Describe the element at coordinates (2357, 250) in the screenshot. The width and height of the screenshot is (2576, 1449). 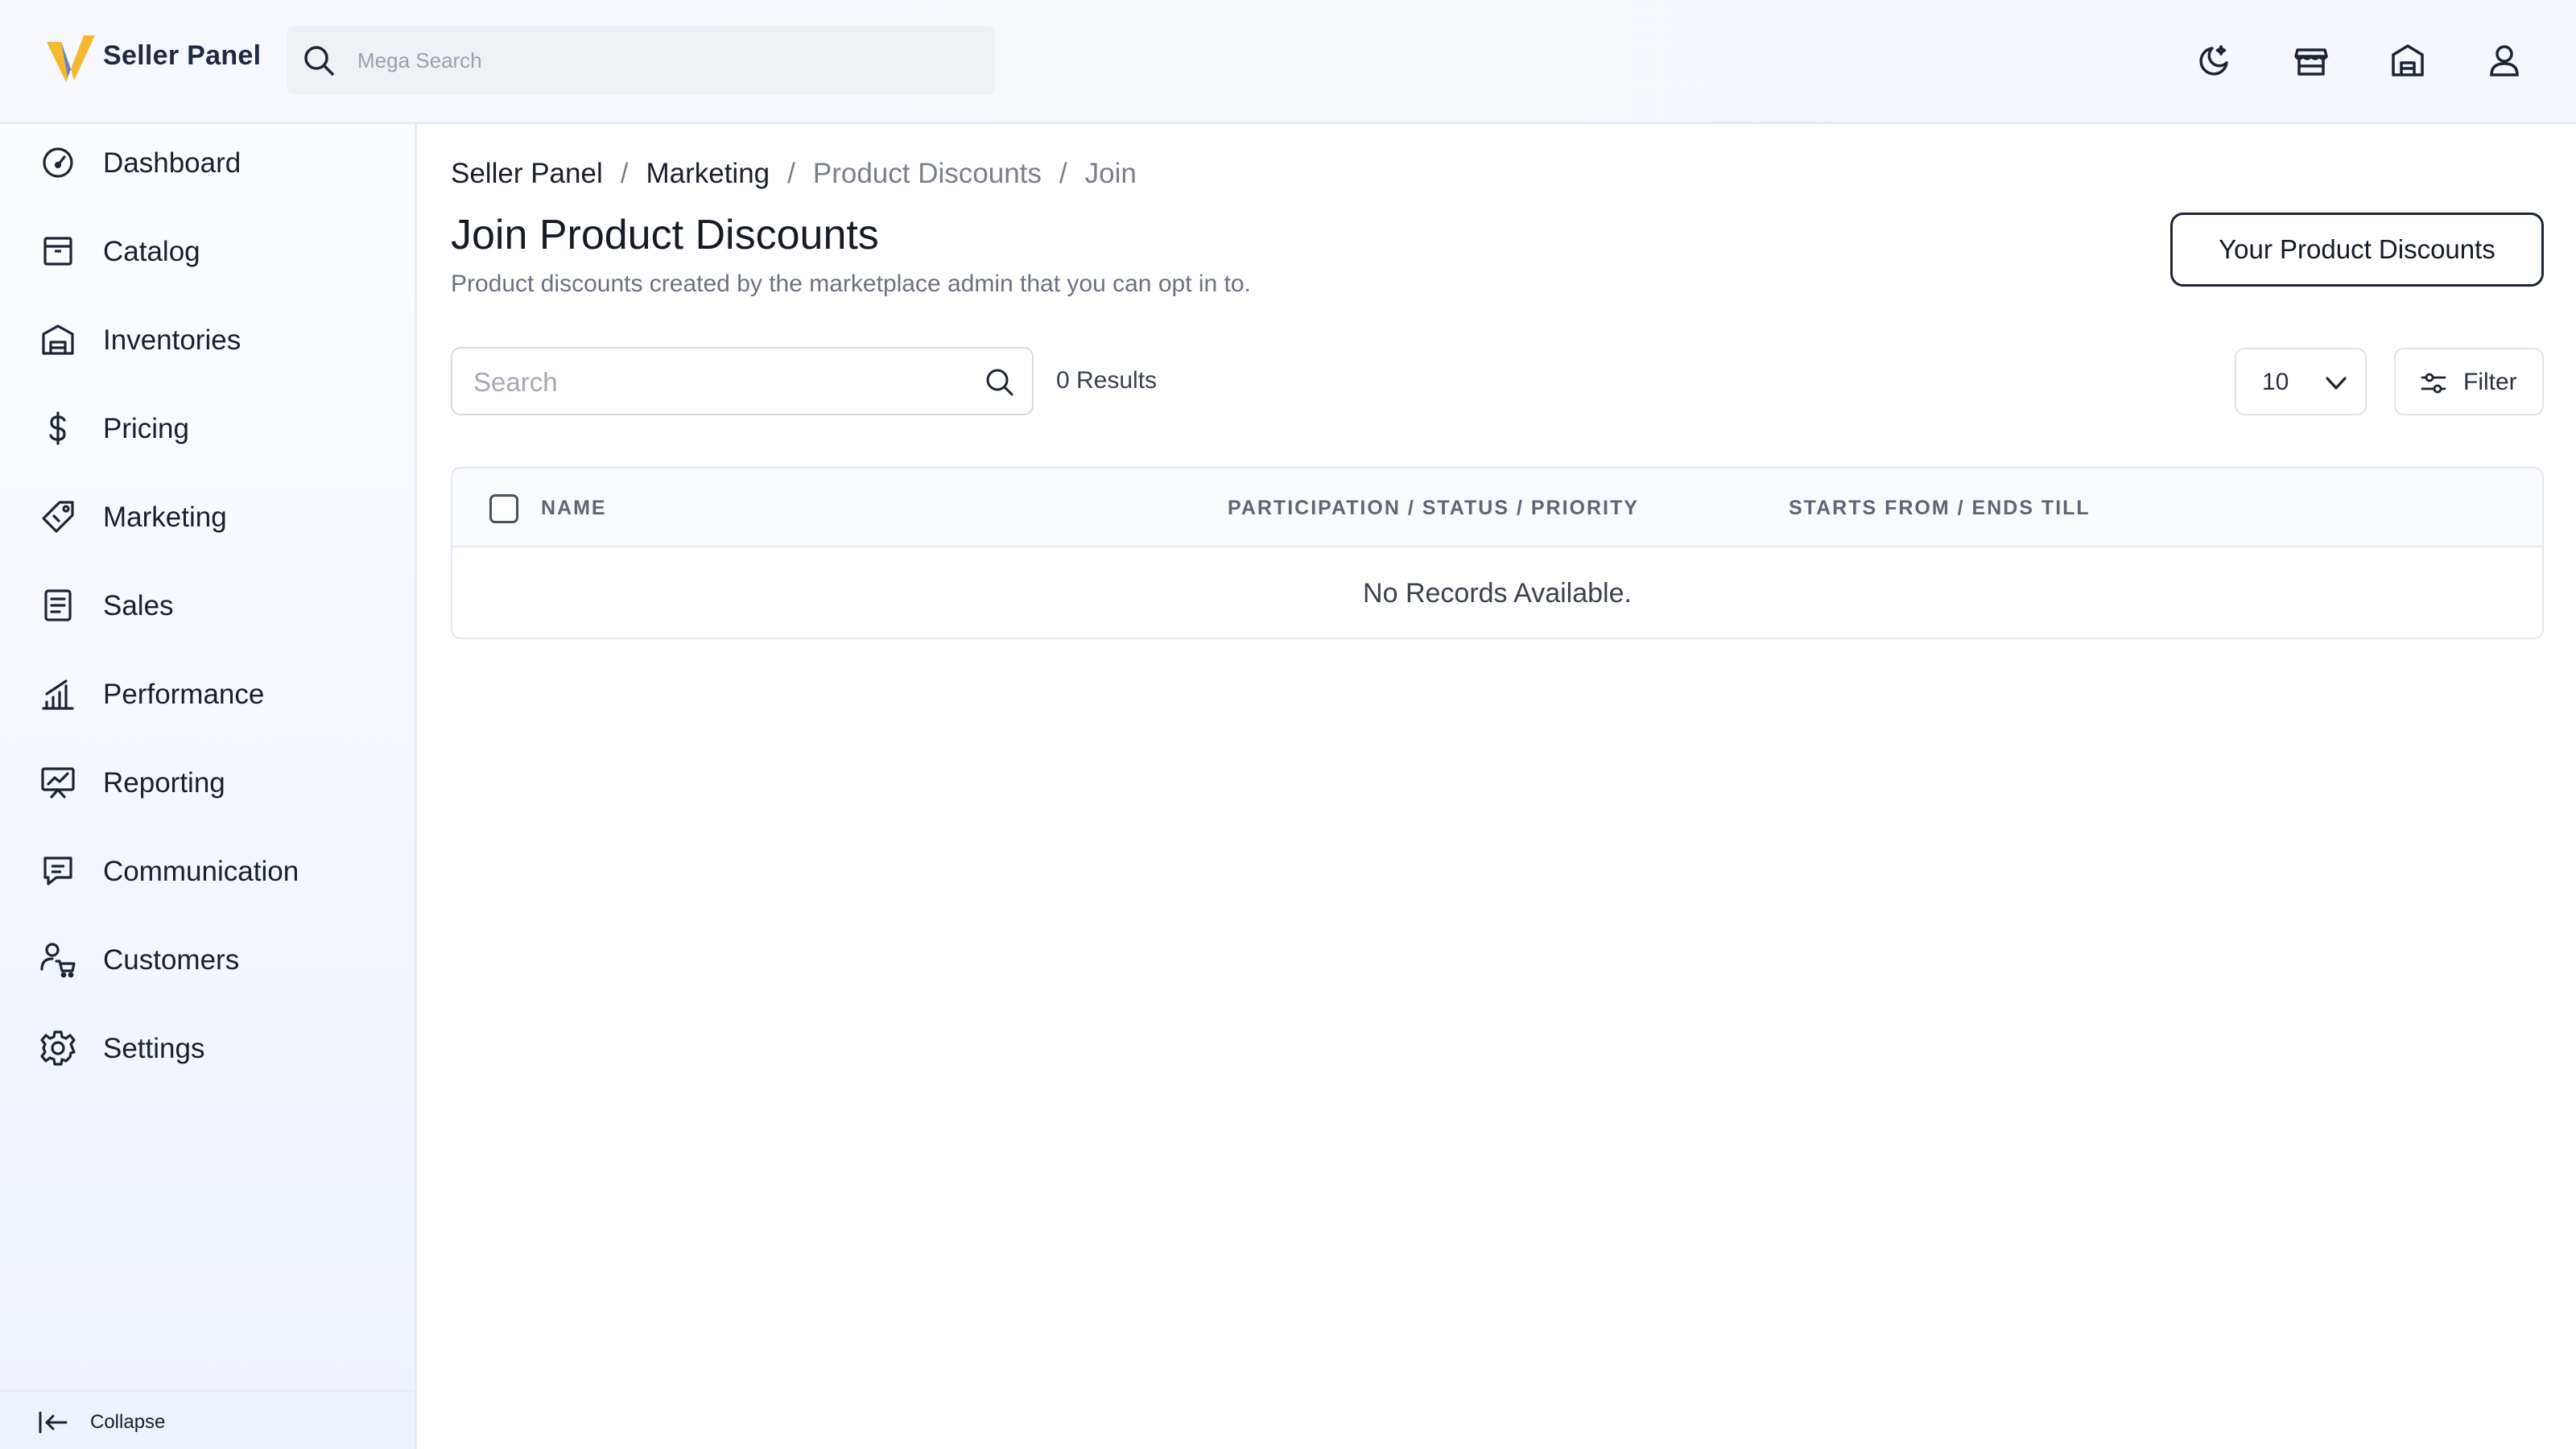
I see `your-product-discounts-button: Your Product Discounts` at that location.